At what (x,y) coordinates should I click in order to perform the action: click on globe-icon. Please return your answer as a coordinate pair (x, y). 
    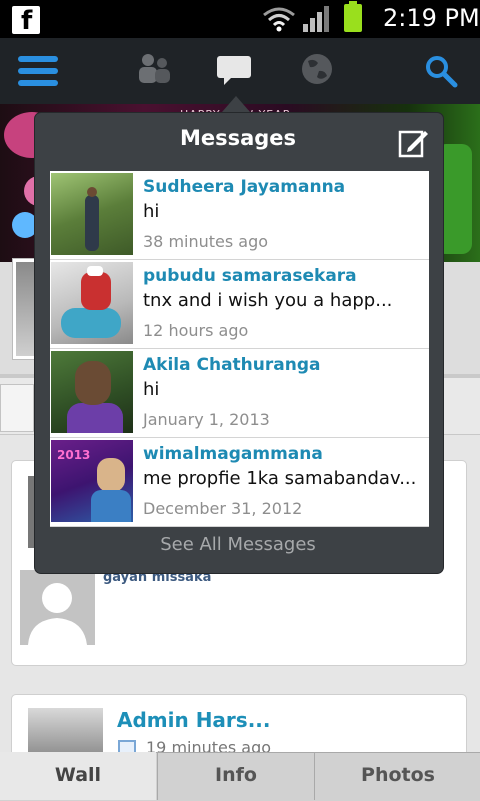
    Looking at the image, I should click on (317, 69).